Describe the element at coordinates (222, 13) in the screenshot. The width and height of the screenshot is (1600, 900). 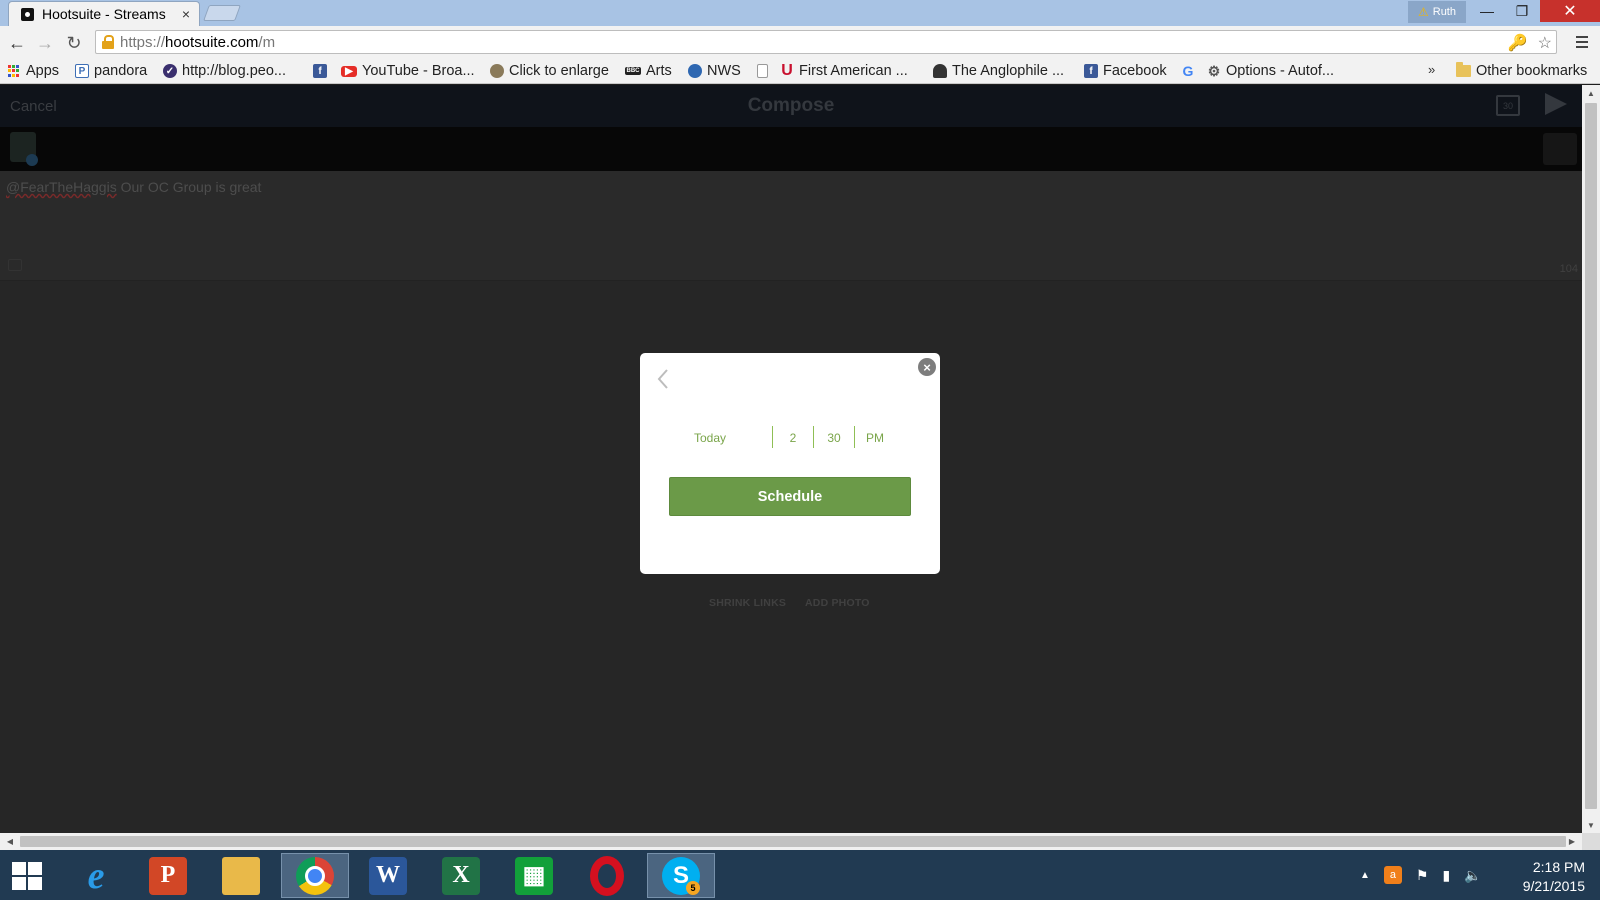
I see `new-tab-button` at that location.